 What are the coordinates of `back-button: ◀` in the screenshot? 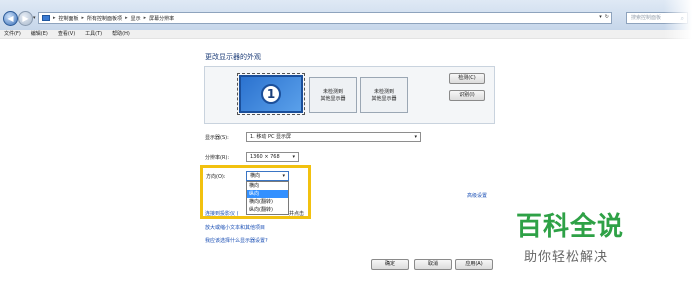 It's located at (10, 18).